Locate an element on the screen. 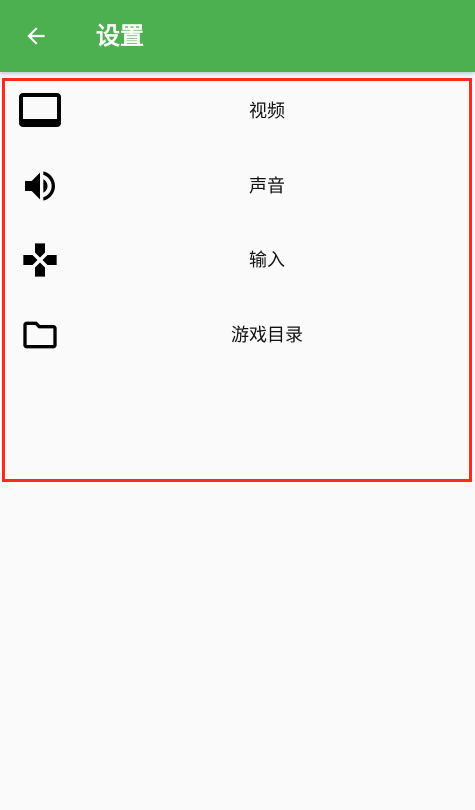 This screenshot has height=810, width=475. settings-item-label: 游戏目录 is located at coordinates (267, 335).